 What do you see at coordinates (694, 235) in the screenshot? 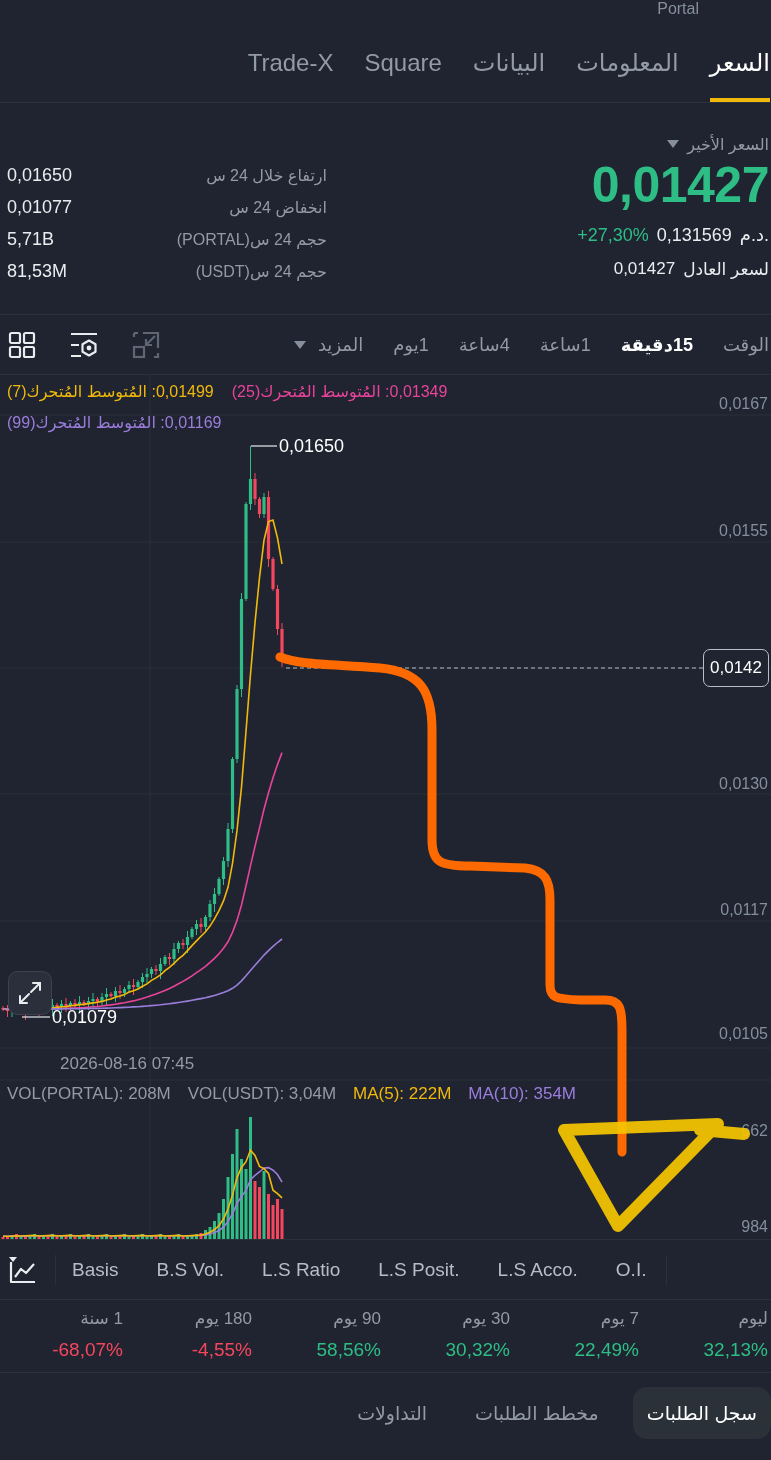
I see `converted-price: 0,131569` at bounding box center [694, 235].